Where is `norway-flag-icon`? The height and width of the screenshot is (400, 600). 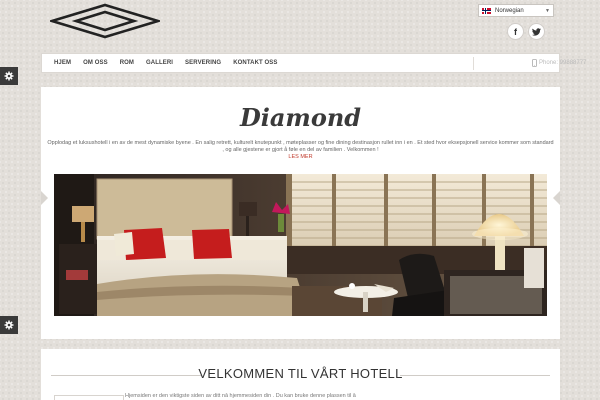 norway-flag-icon is located at coordinates (486, 10).